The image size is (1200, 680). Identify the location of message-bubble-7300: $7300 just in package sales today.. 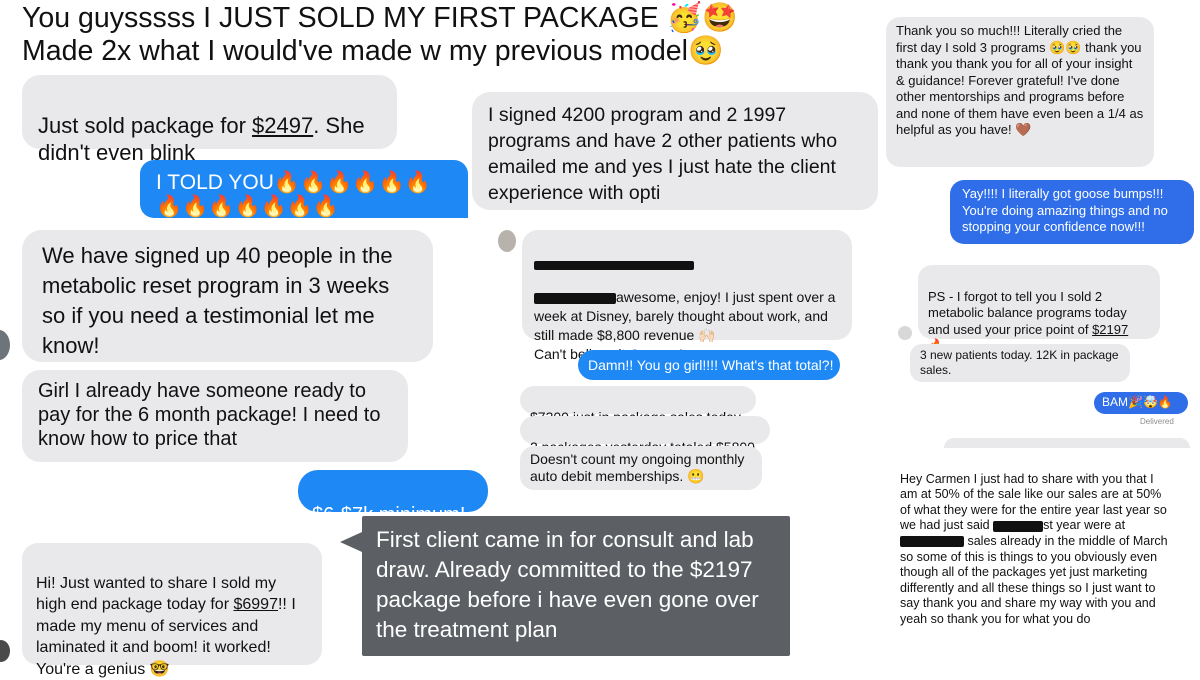
(638, 405).